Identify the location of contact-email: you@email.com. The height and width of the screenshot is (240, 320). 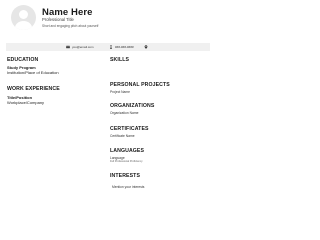
(80, 47).